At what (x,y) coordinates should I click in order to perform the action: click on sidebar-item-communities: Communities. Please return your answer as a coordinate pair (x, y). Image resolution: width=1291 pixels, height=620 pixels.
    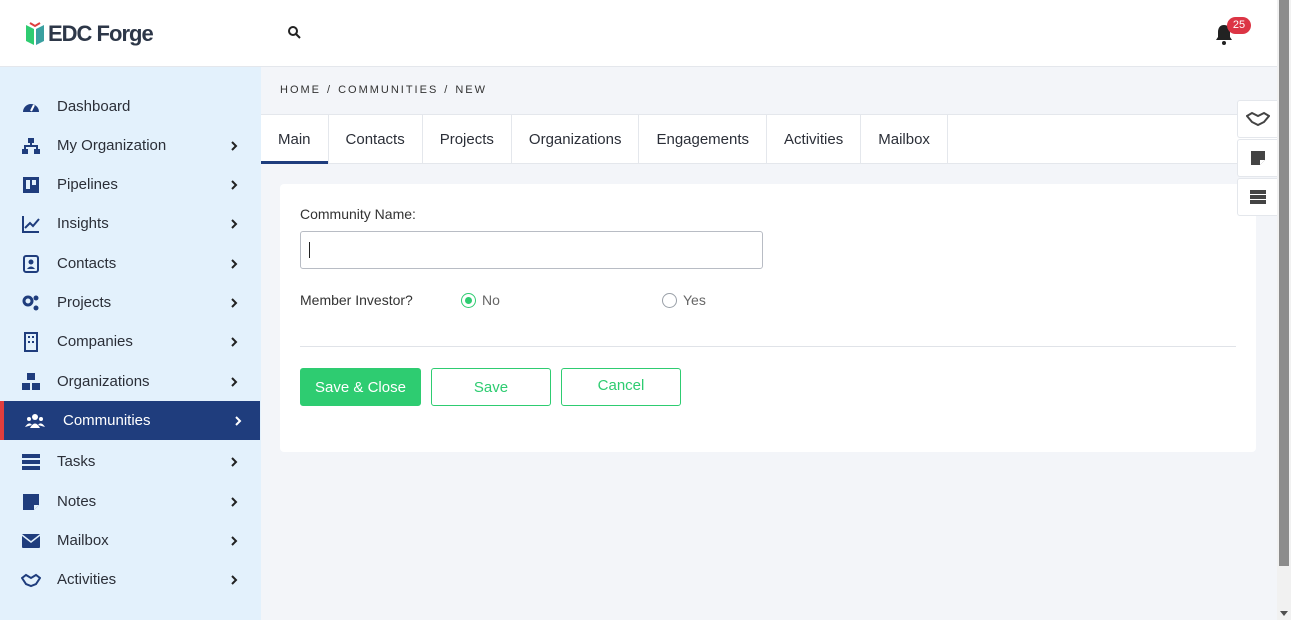
    Looking at the image, I should click on (130, 420).